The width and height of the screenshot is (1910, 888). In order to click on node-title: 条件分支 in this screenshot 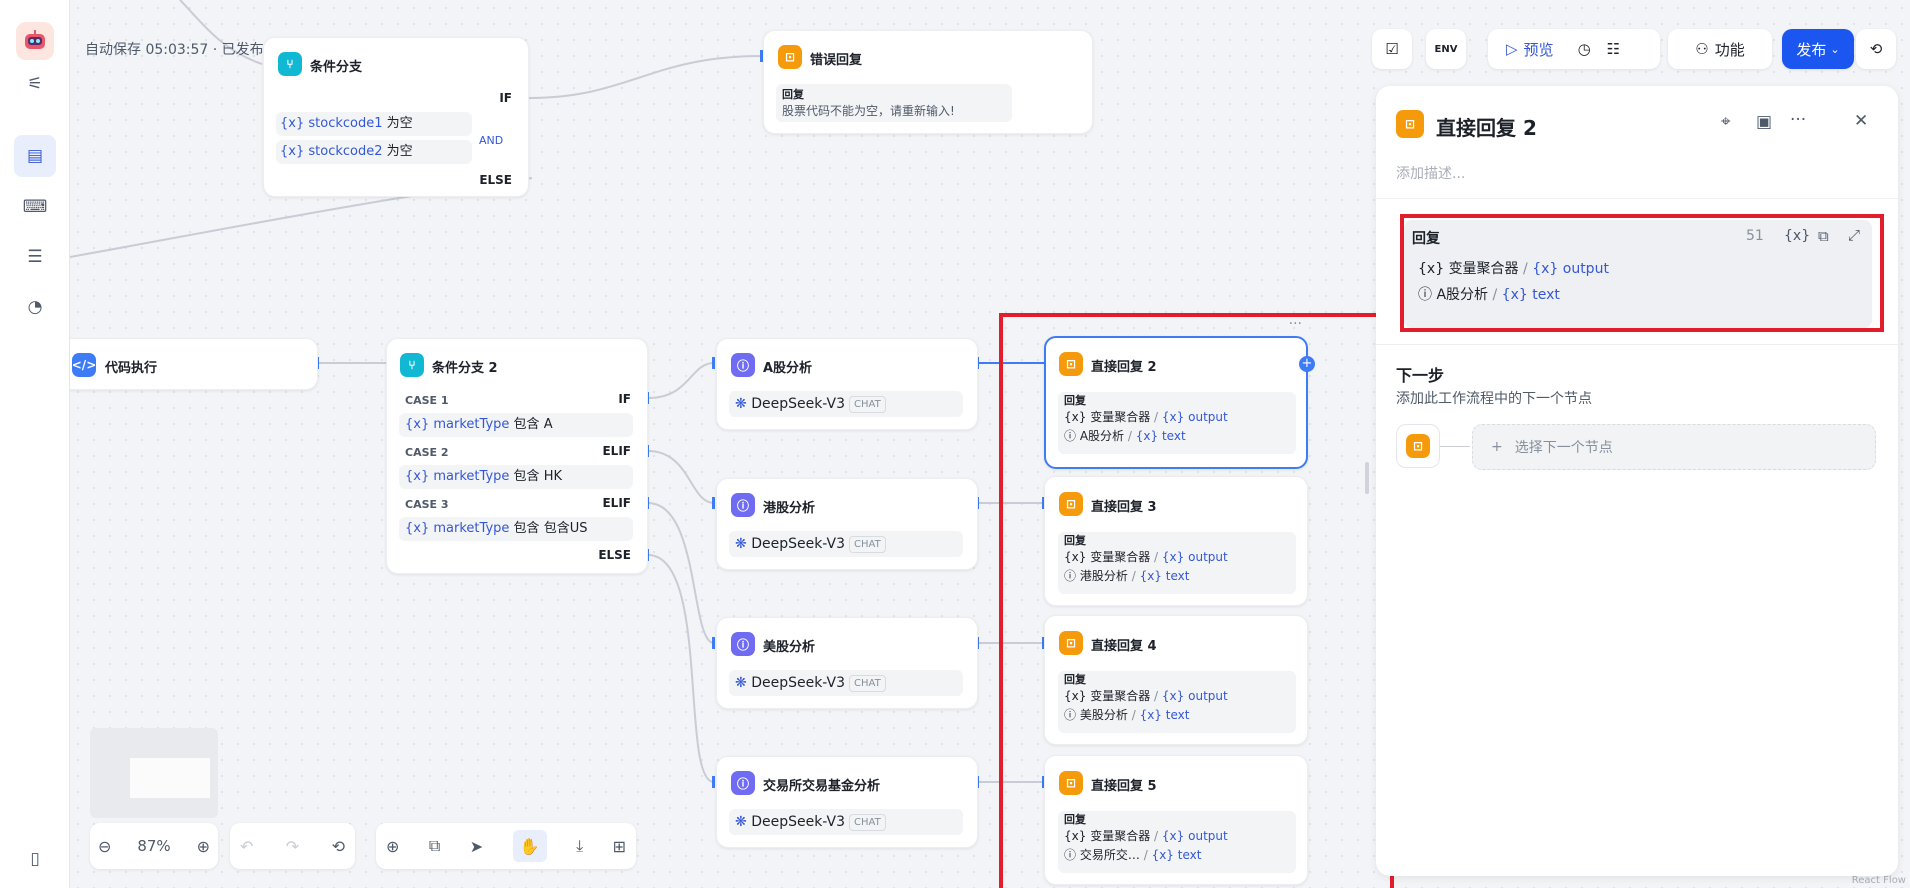, I will do `click(336, 67)`.